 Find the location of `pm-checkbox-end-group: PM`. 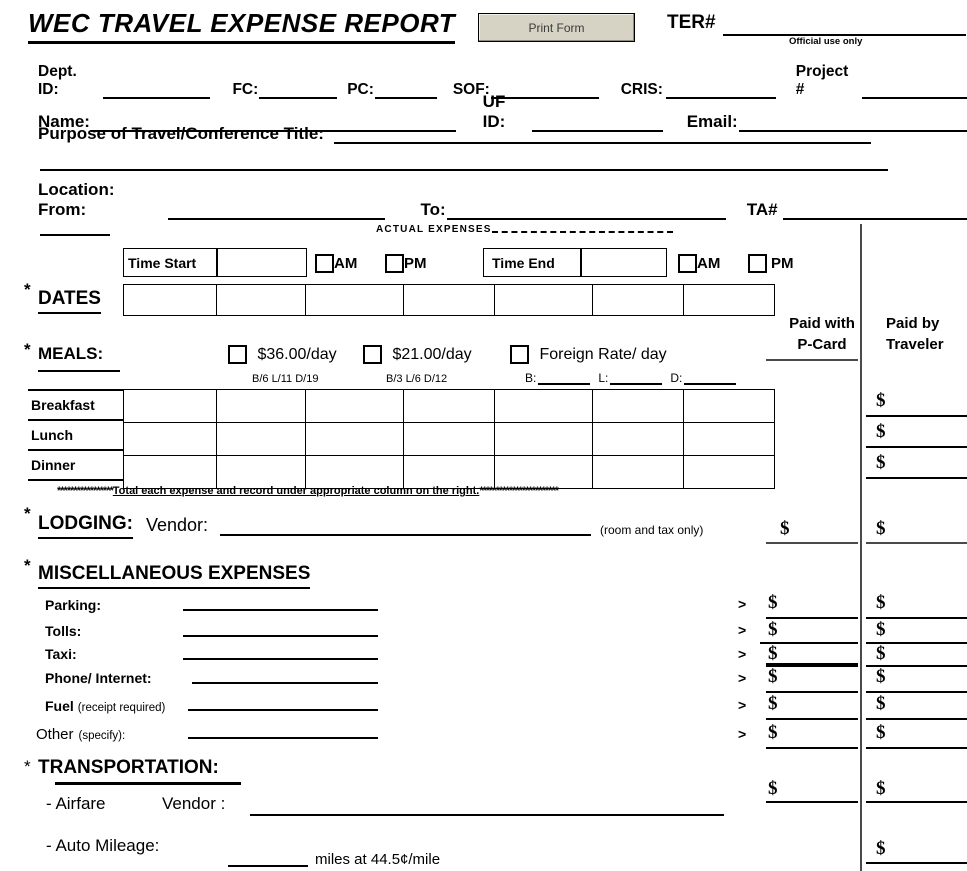

pm-checkbox-end-group: PM is located at coordinates (771, 263).